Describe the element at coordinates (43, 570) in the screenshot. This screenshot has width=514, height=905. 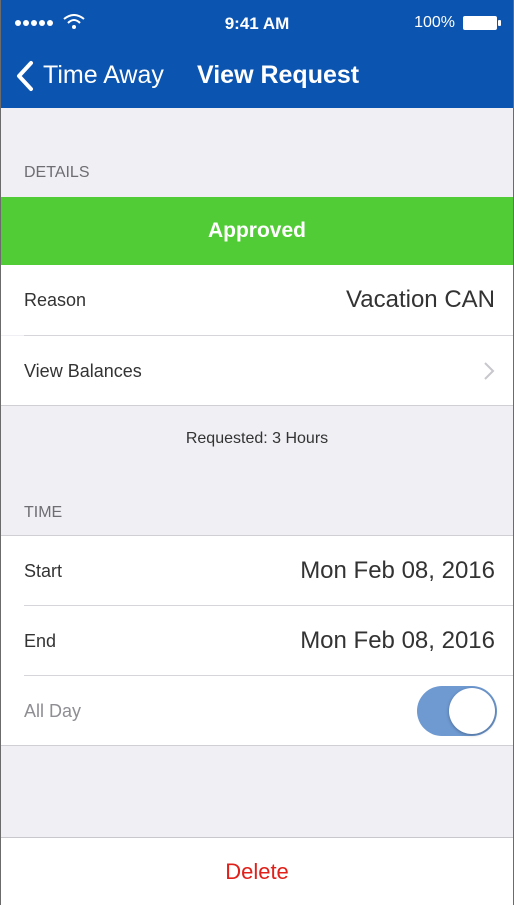
I see `start-label: Start` at that location.